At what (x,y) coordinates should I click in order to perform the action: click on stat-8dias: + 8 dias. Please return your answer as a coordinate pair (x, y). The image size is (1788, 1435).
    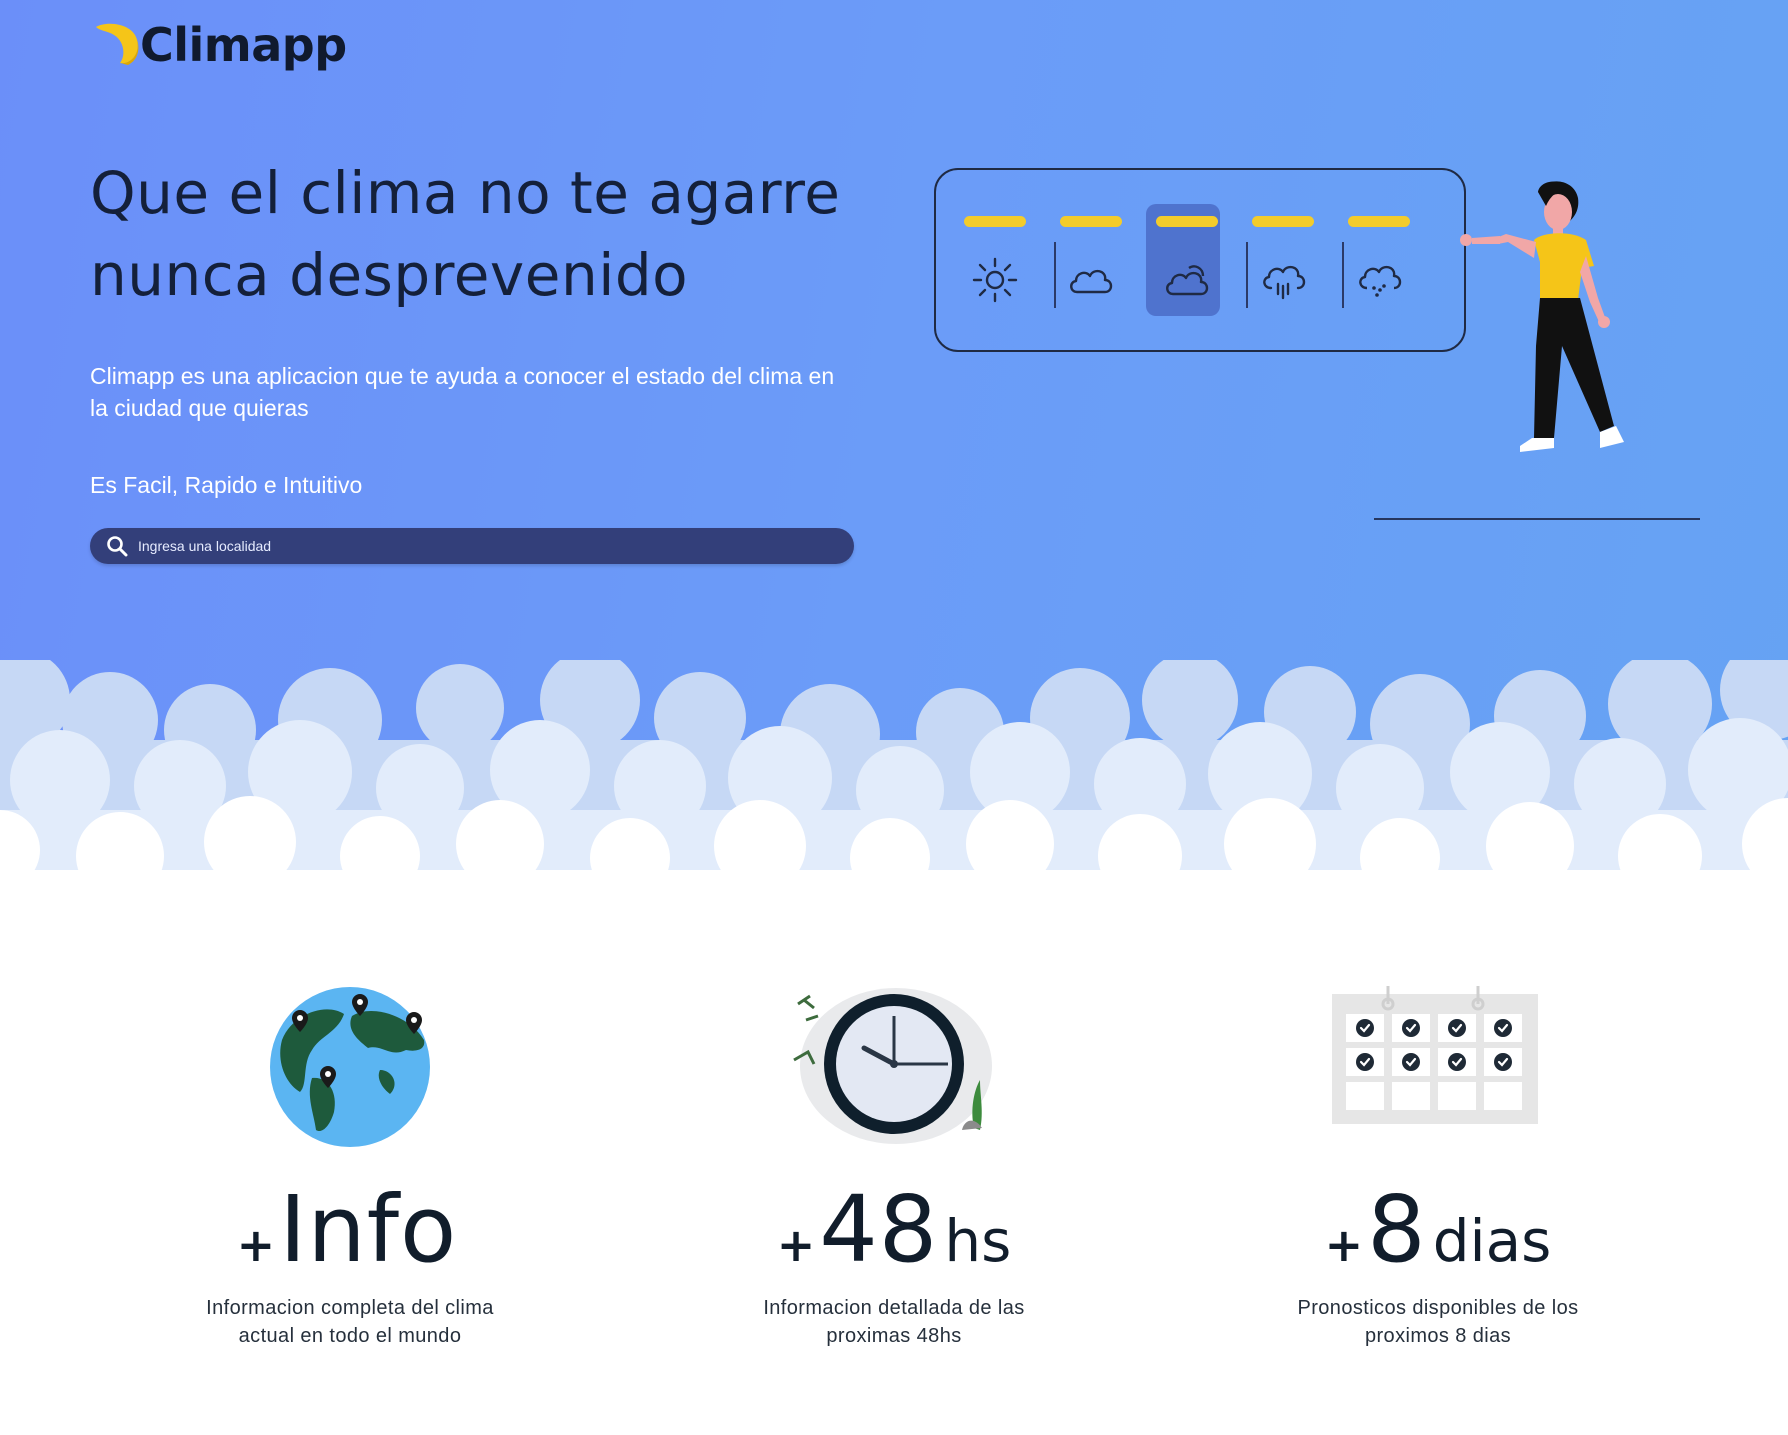
    Looking at the image, I should click on (1438, 1229).